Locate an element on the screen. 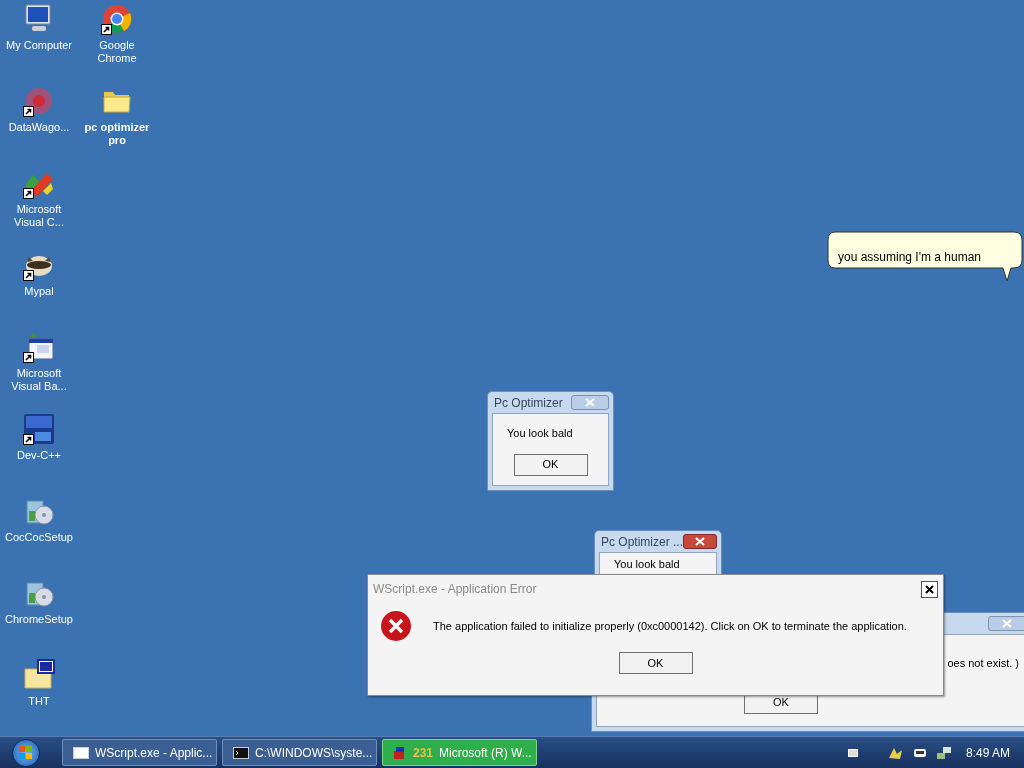 This screenshot has width=1024, height=768. window-title: Pc Optimizer is located at coordinates (528, 403).